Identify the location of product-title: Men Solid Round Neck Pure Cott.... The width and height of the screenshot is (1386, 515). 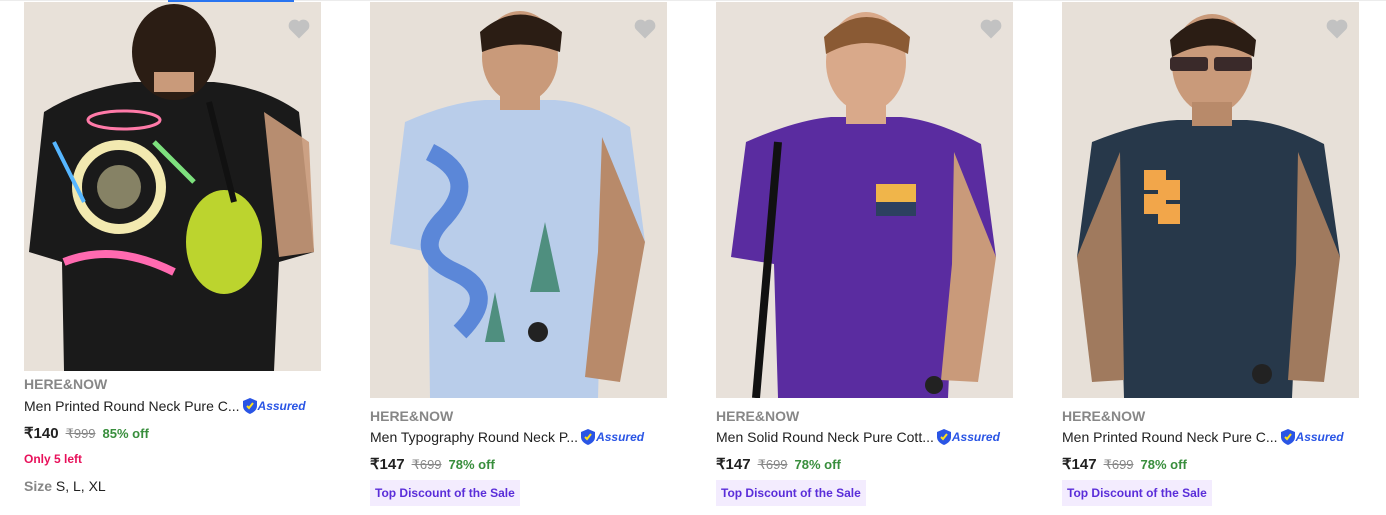
(825, 437).